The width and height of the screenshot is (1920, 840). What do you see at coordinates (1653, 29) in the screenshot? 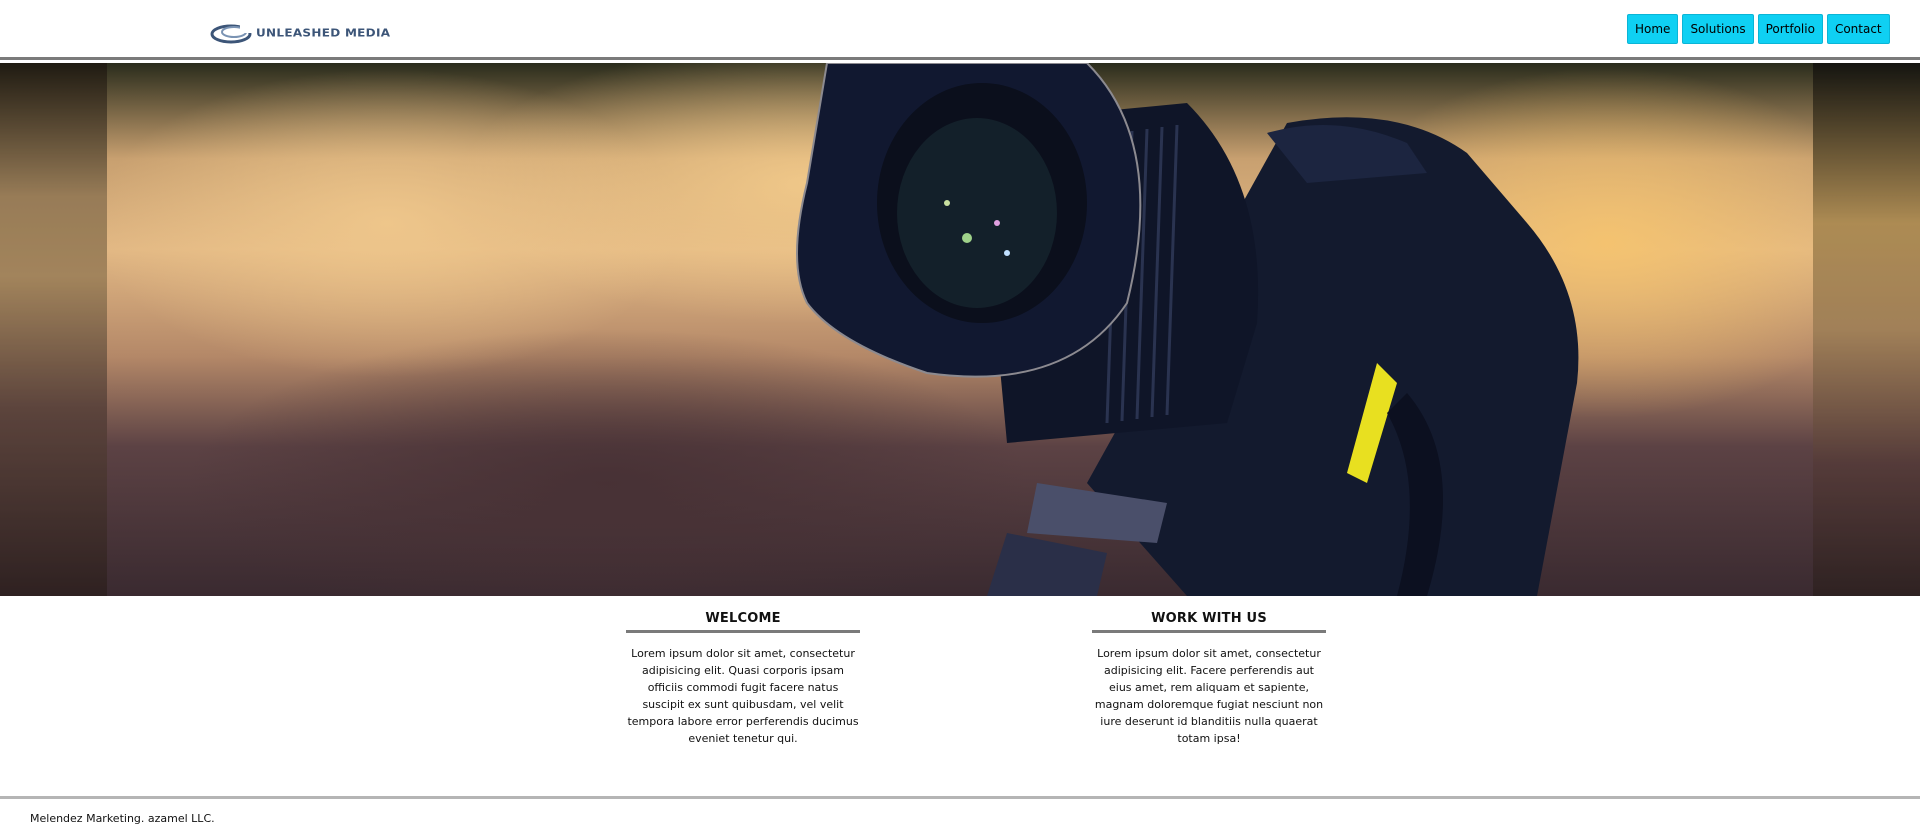
I see `nav-home-button: Home` at bounding box center [1653, 29].